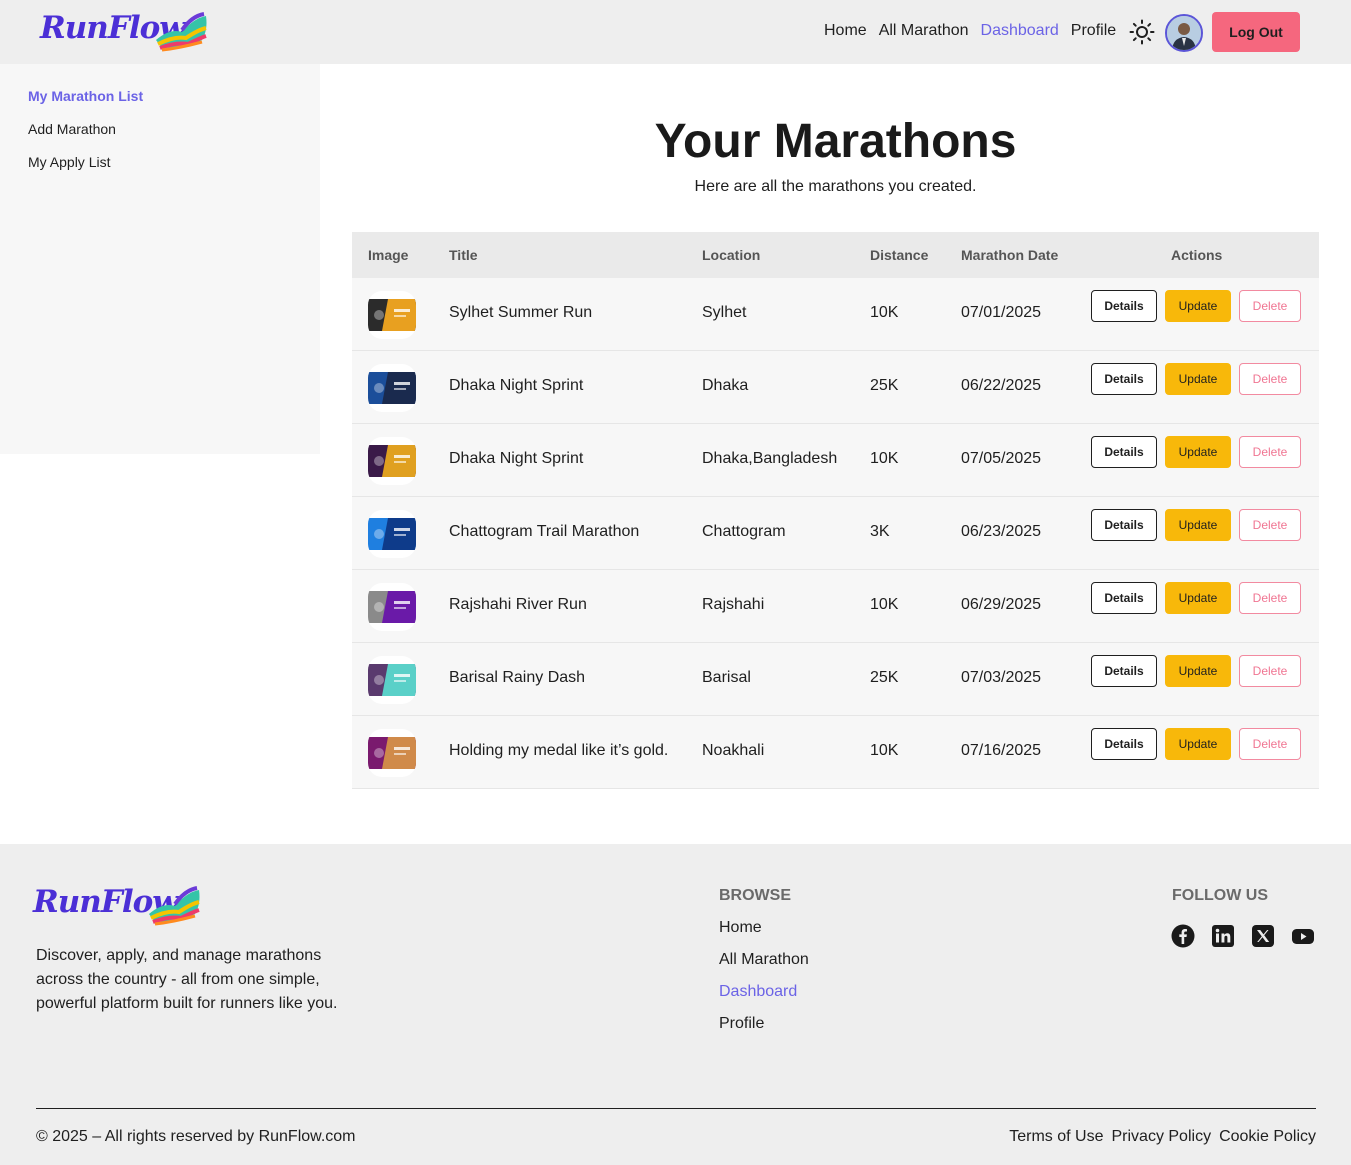 This screenshot has height=1165, width=1351. I want to click on marathon-date: 06/29/2025, so click(1001, 604).